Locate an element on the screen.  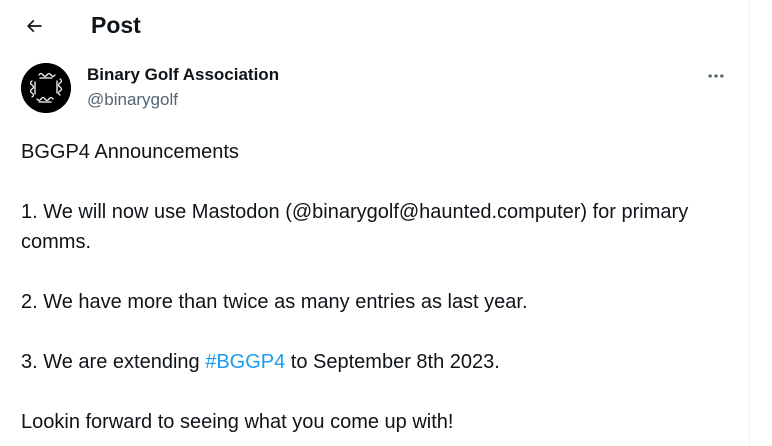
page-header: Post is located at coordinates (374, 26).